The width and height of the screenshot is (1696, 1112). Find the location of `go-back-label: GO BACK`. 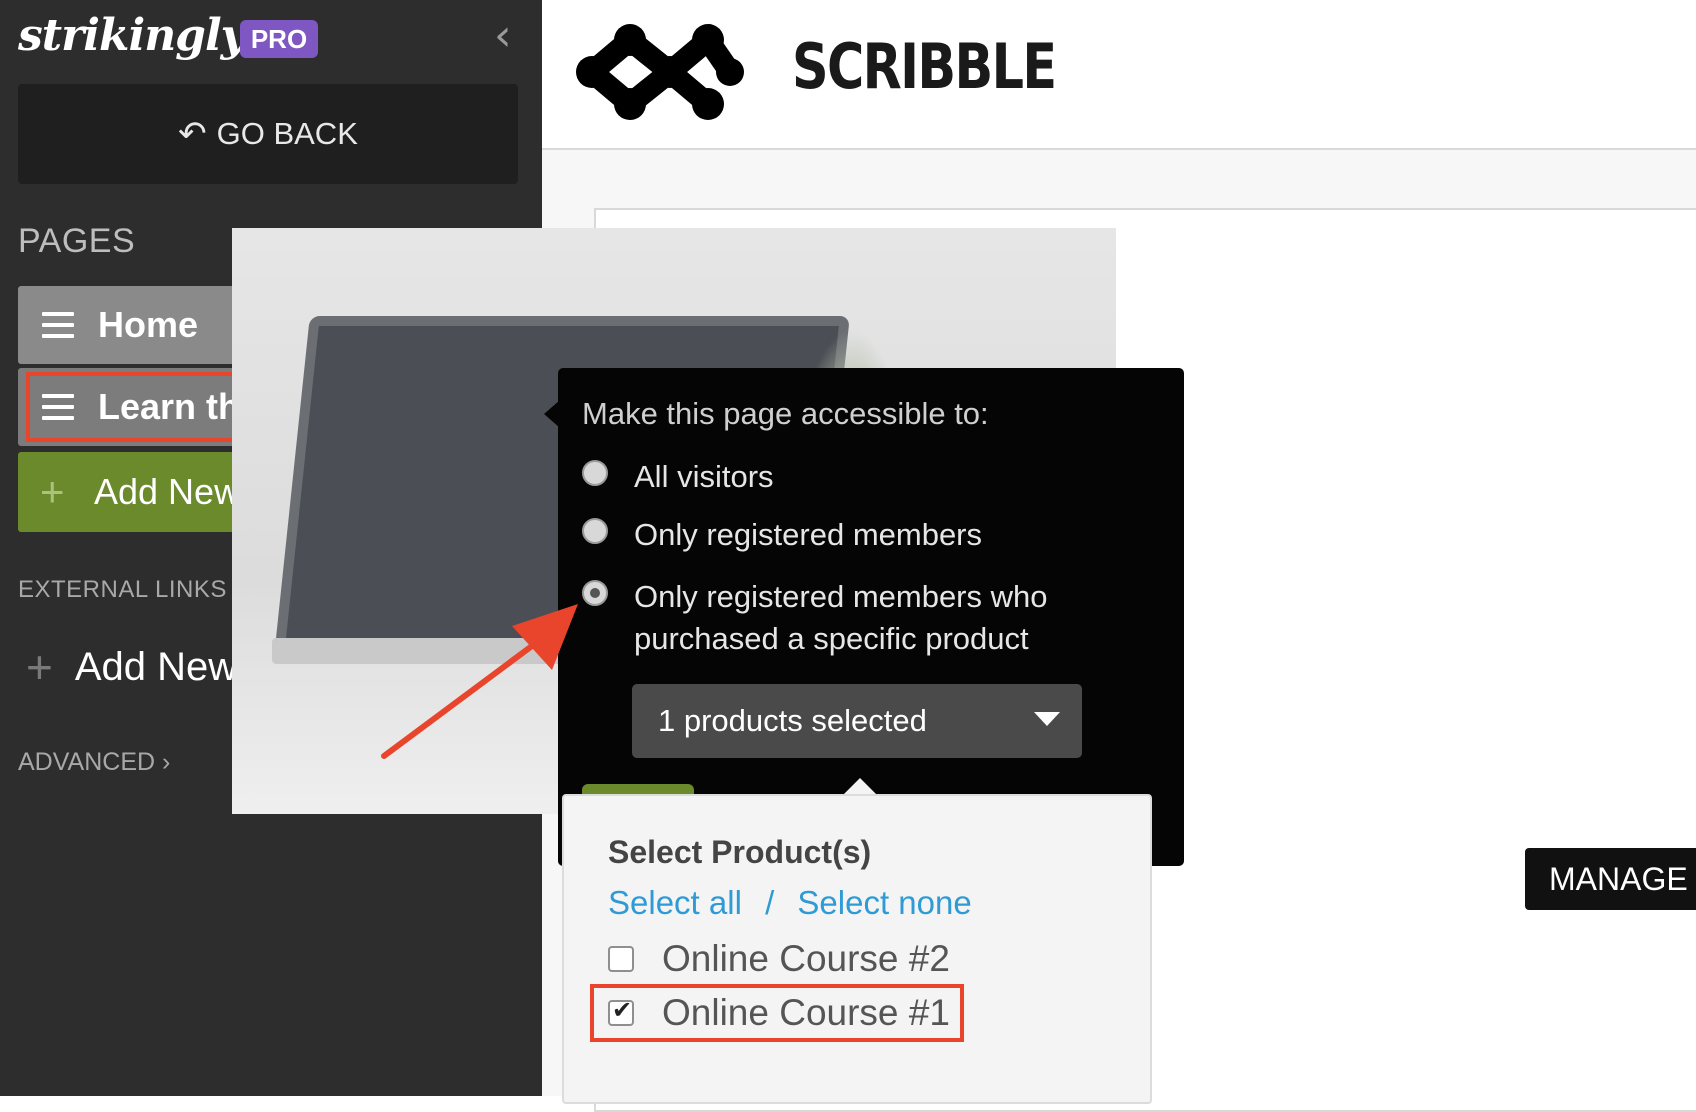

go-back-label: GO BACK is located at coordinates (287, 133).